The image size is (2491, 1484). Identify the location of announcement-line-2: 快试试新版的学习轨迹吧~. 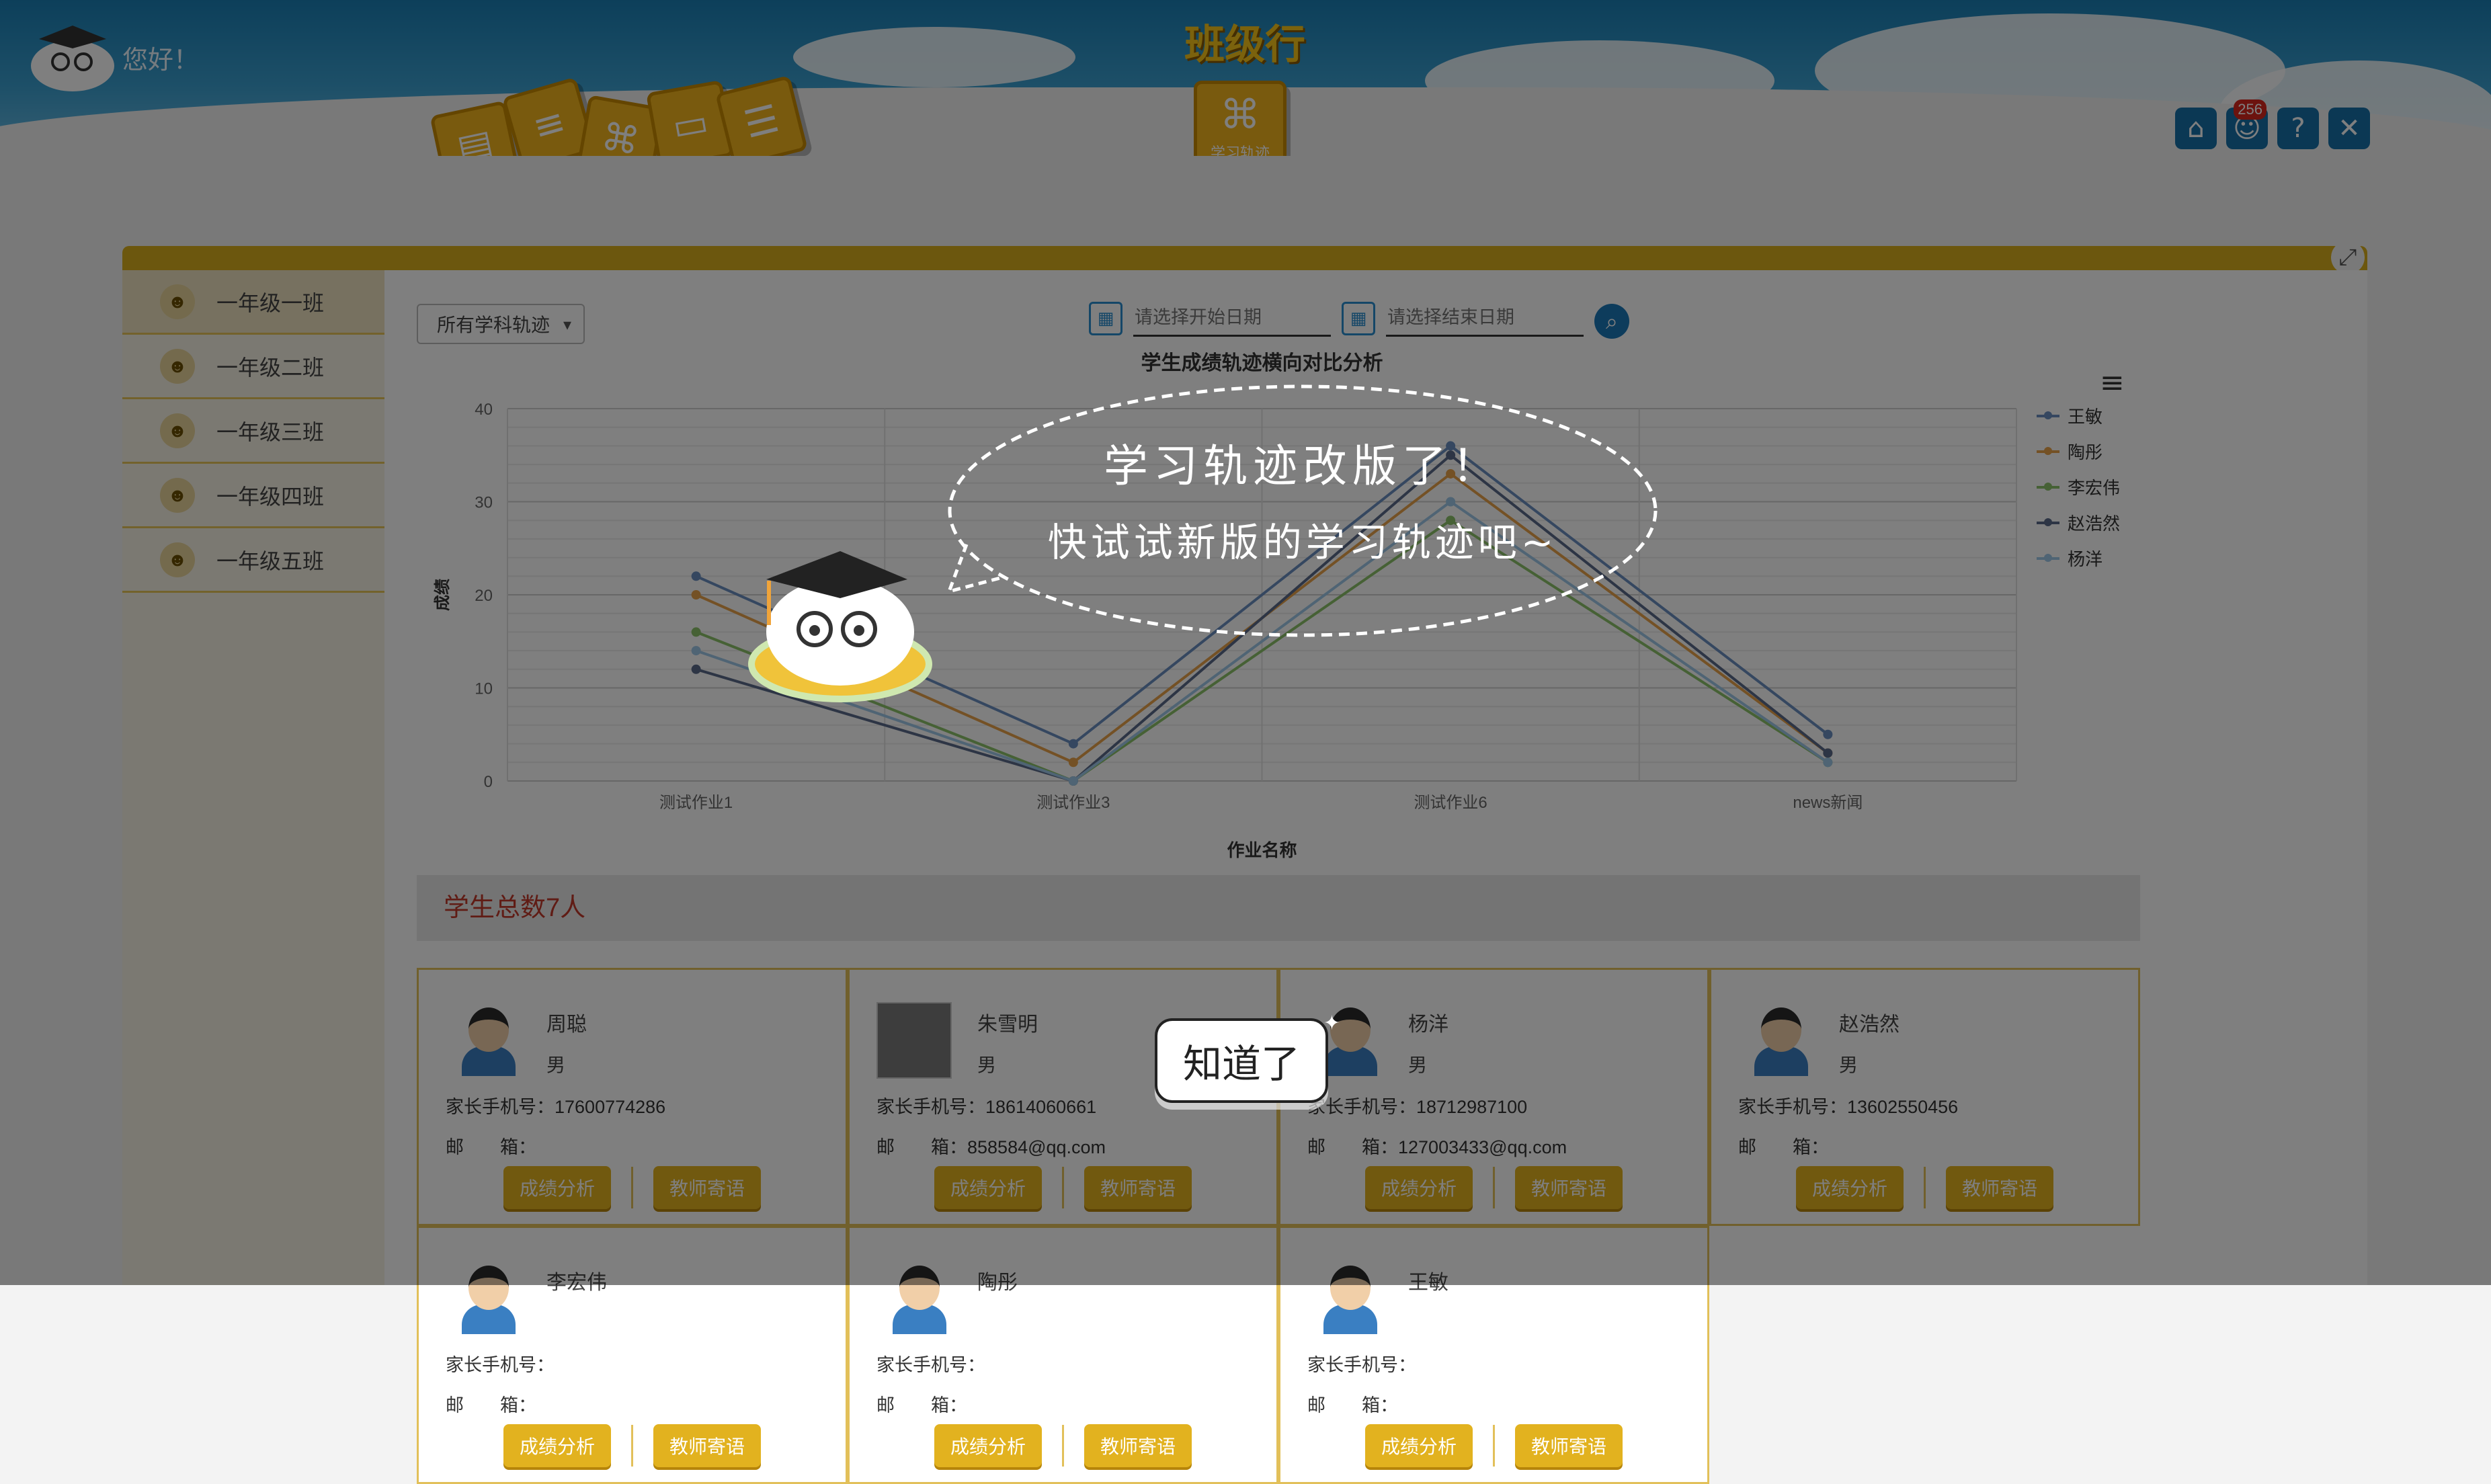
(1302, 542).